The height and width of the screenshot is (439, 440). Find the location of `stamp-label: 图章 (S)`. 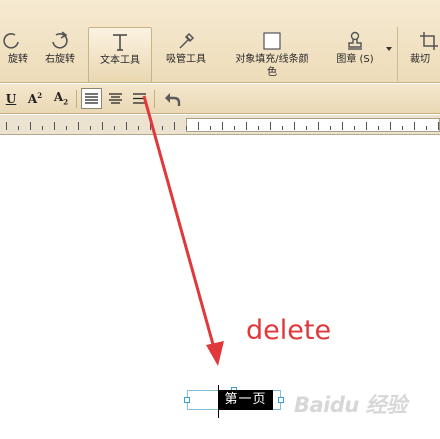

stamp-label: 图章 (S) is located at coordinates (355, 59).